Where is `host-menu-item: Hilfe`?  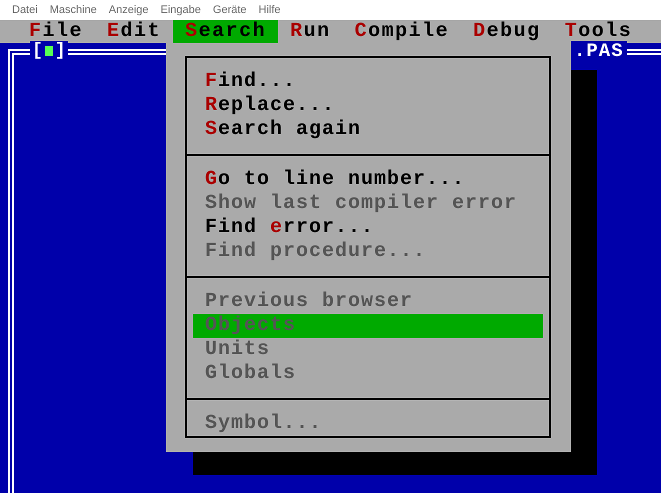
host-menu-item: Hilfe is located at coordinates (269, 10).